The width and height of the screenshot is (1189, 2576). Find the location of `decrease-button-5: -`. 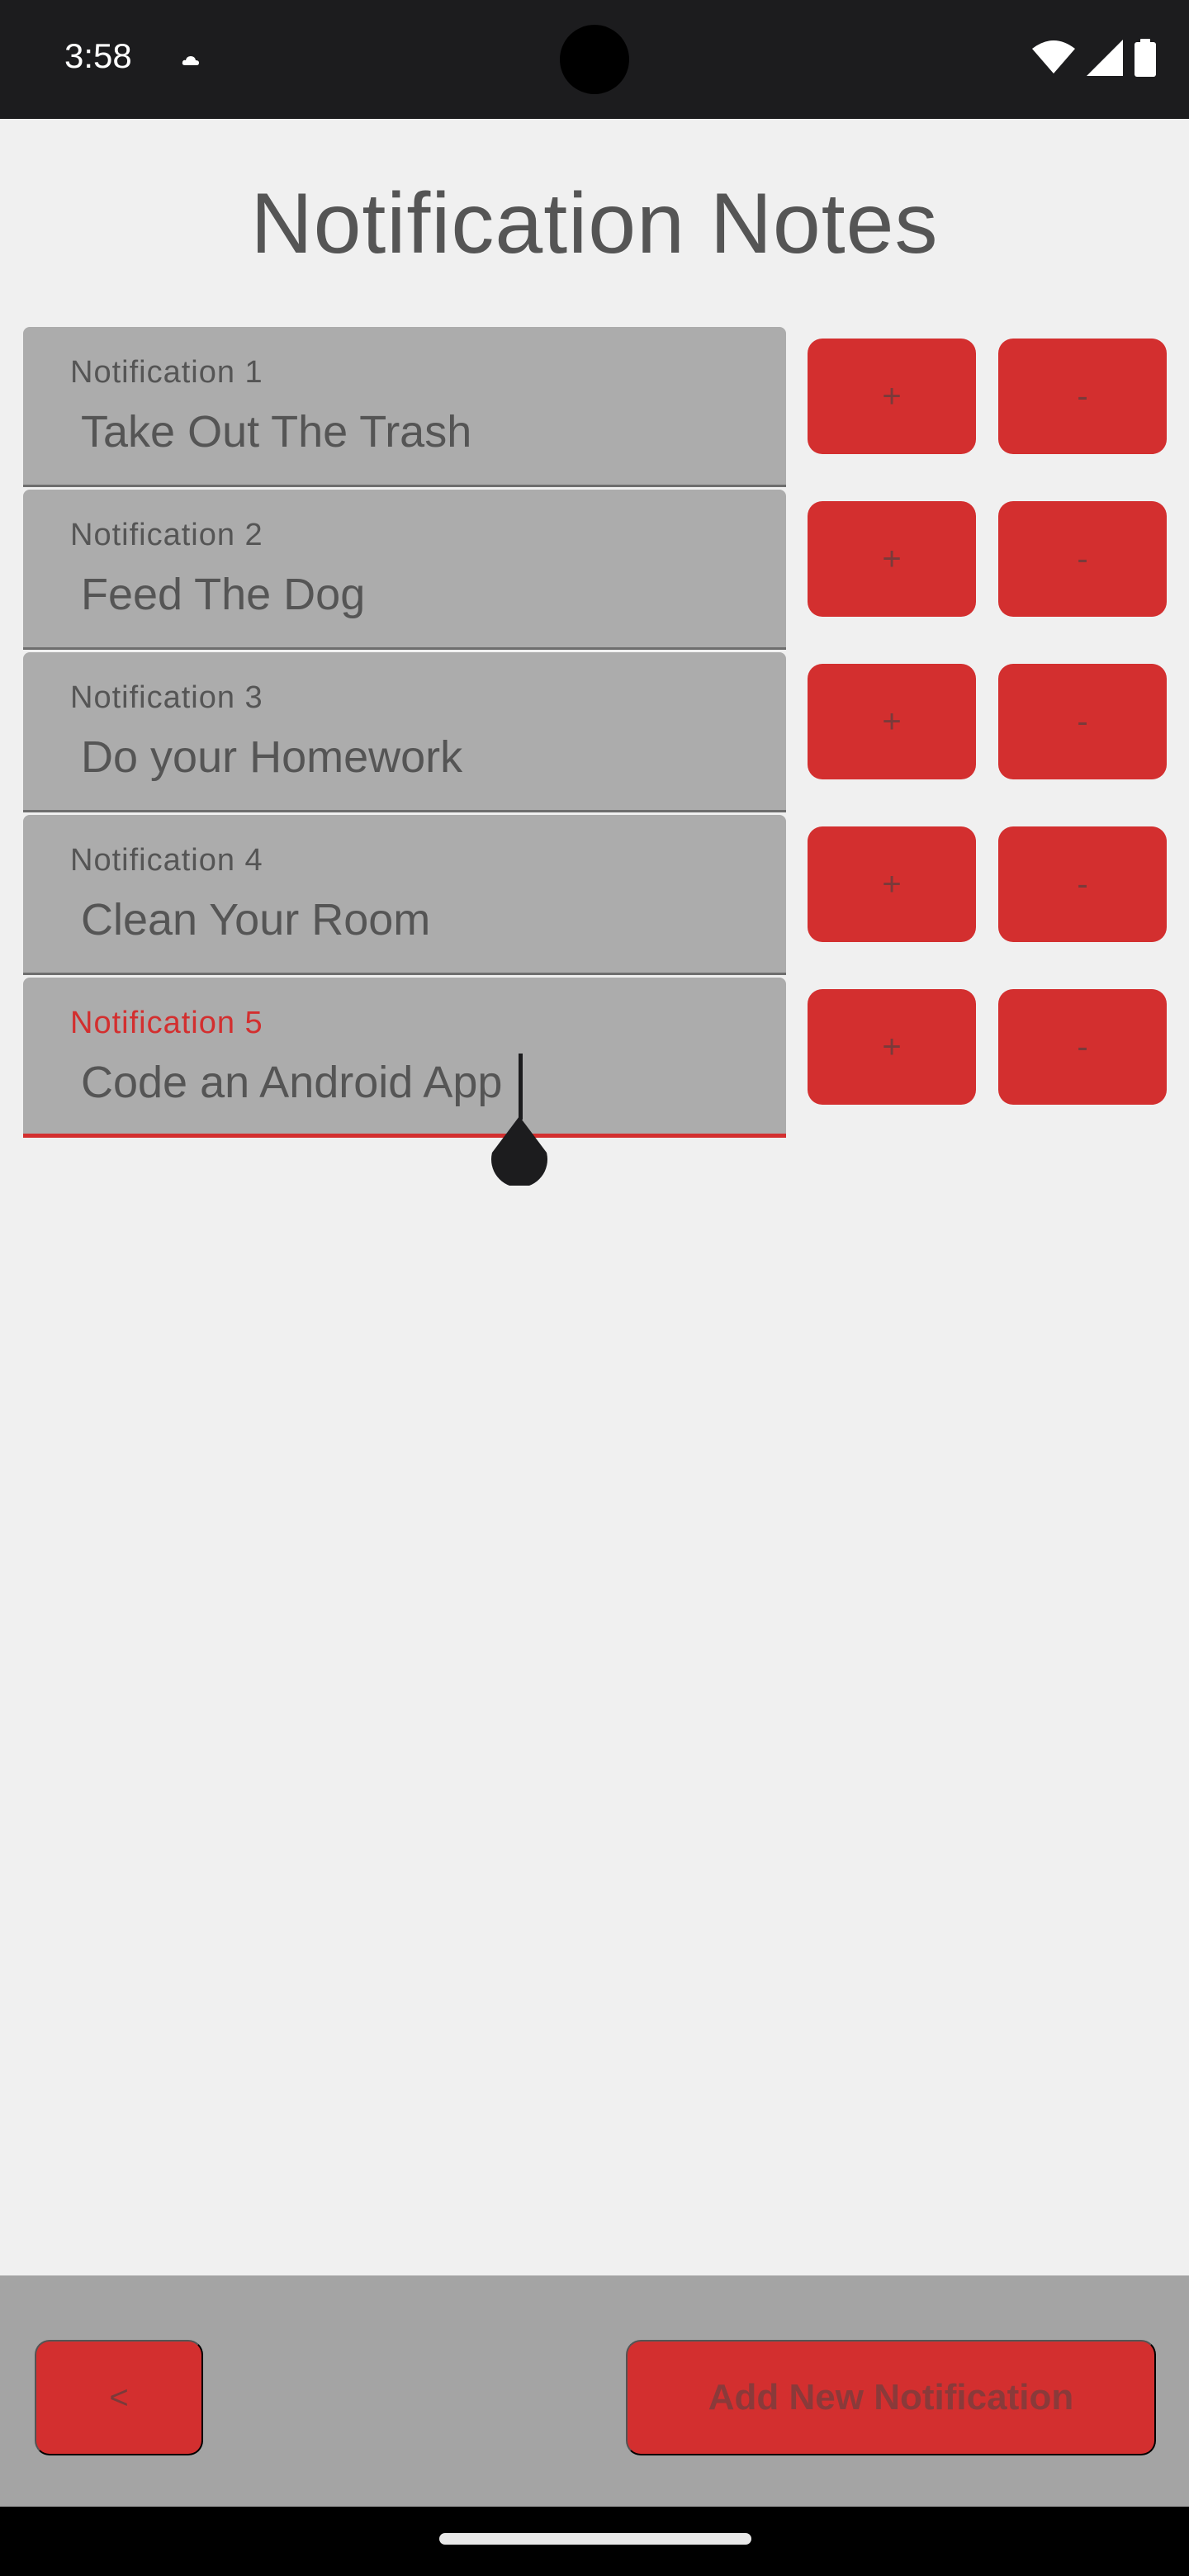

decrease-button-5: - is located at coordinates (1082, 1047).